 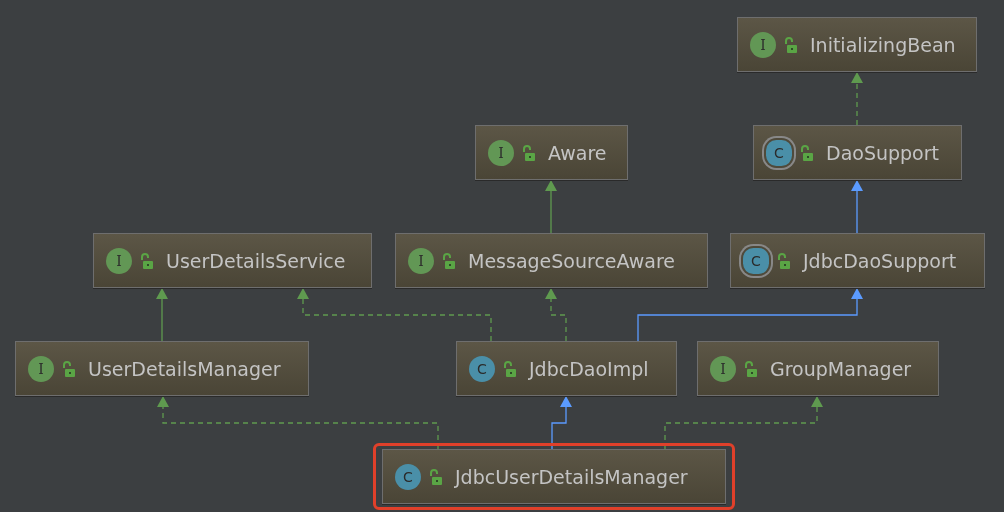 I want to click on class-node: C JdbcDaoImpl, so click(x=566, y=368).